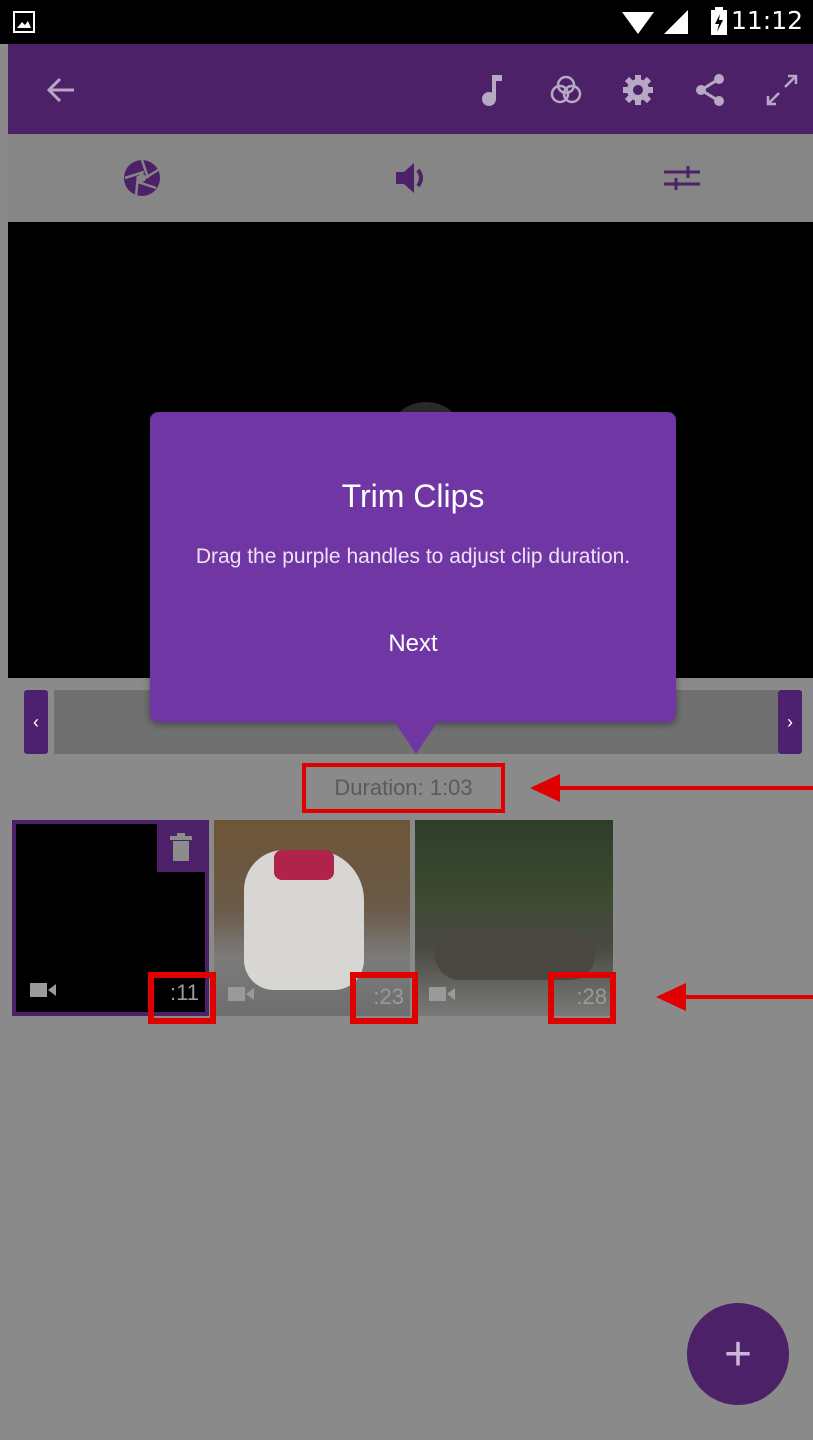 The width and height of the screenshot is (813, 1440). Describe the element at coordinates (638, 23) in the screenshot. I see `wifi-icon` at that location.